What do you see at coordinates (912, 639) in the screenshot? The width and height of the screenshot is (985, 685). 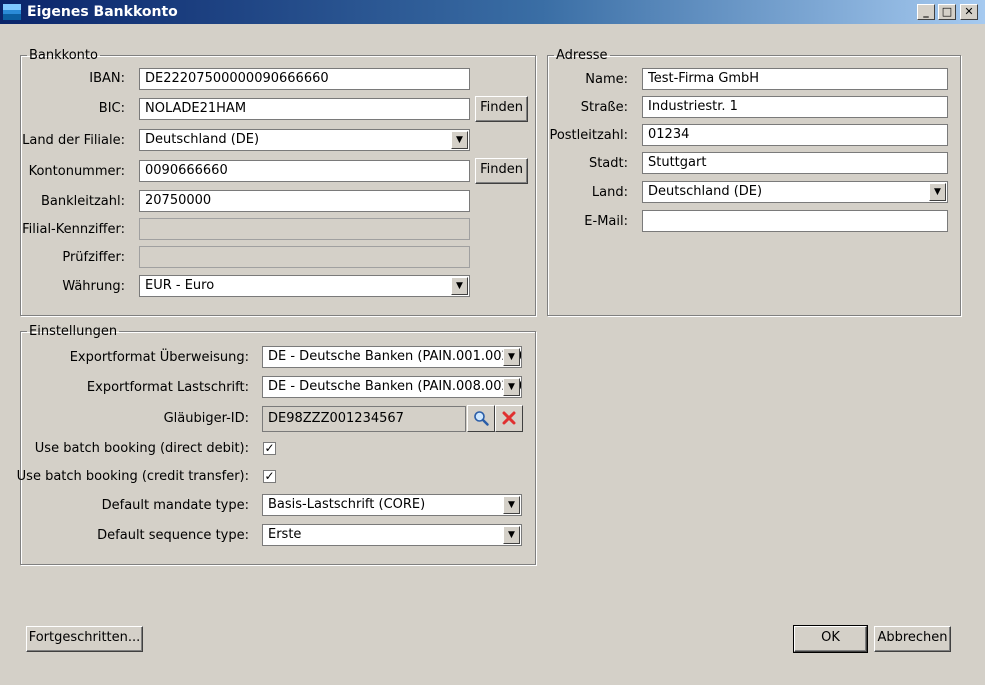 I see `cancel-button: Abbrechen` at bounding box center [912, 639].